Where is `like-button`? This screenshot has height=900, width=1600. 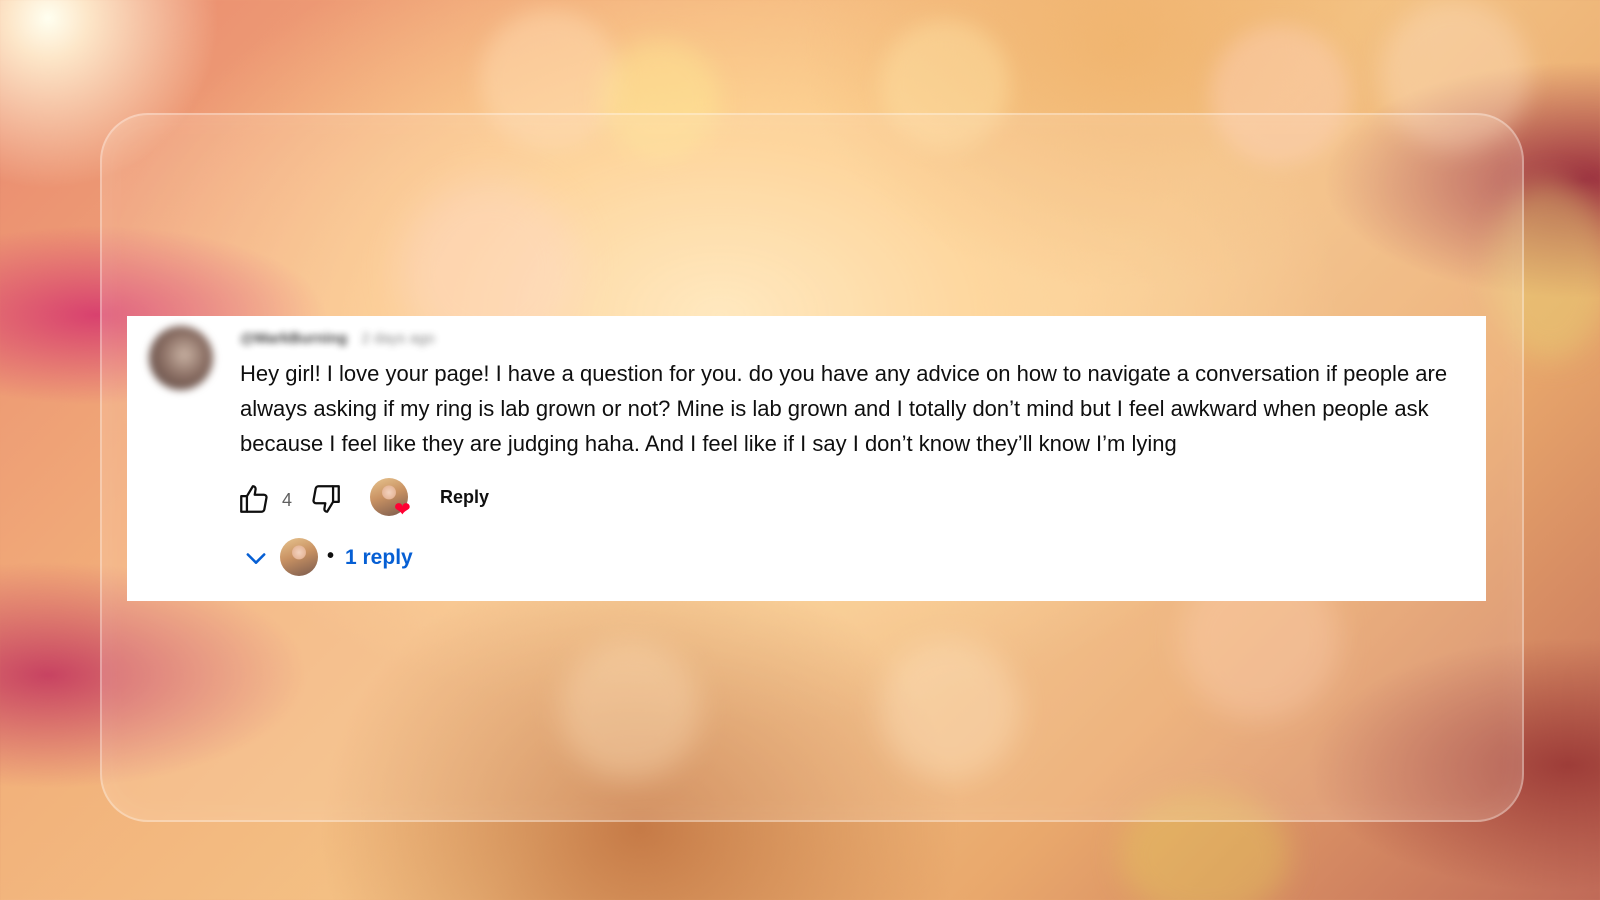 like-button is located at coordinates (254, 499).